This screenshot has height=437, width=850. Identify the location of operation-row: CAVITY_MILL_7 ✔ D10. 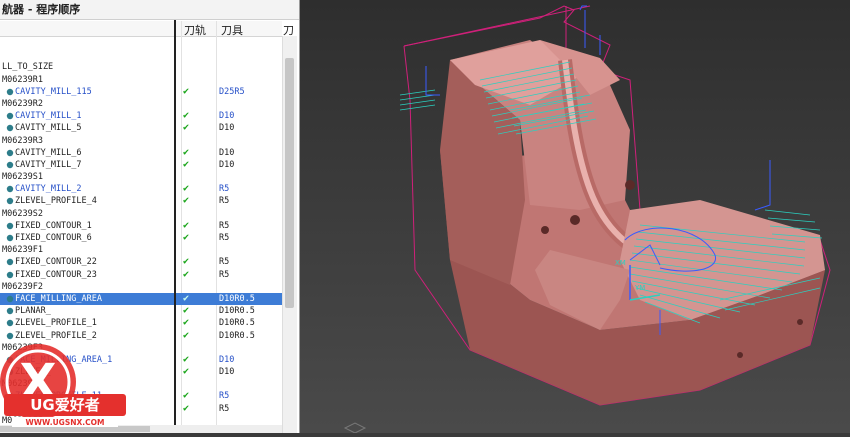
(141, 165).